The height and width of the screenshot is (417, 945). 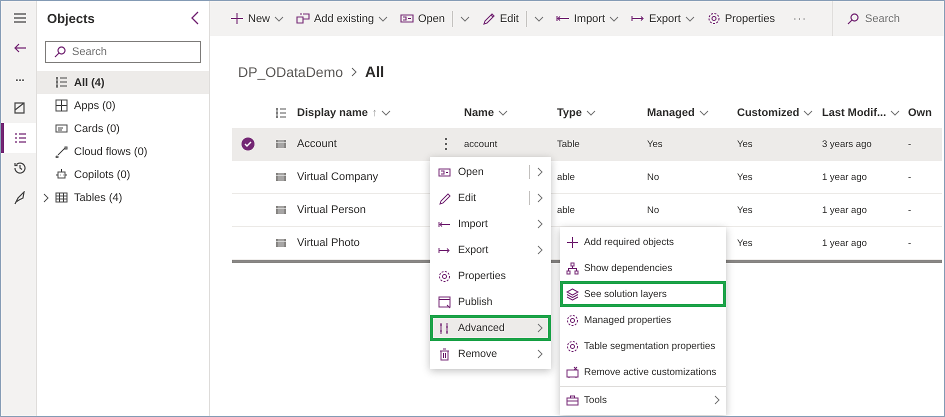 What do you see at coordinates (486, 113) in the screenshot?
I see `column-header: Name` at bounding box center [486, 113].